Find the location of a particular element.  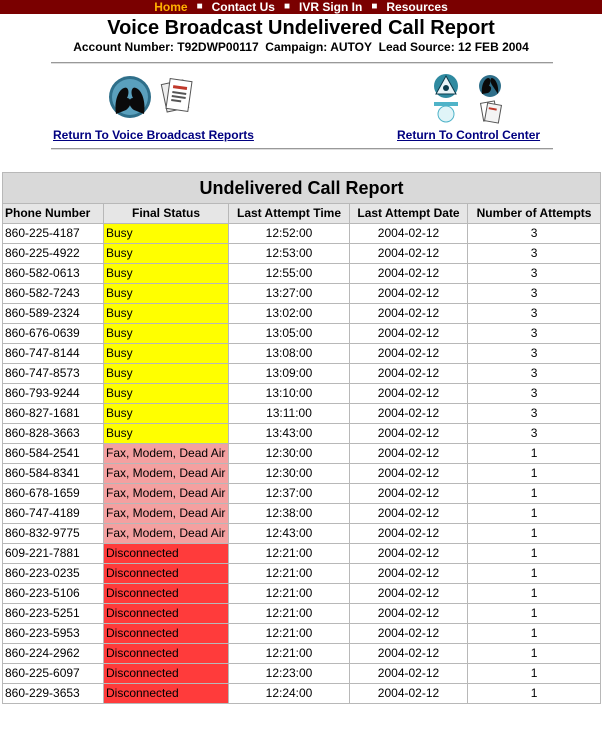

account-number-value: T92DWP00117 is located at coordinates (218, 47).